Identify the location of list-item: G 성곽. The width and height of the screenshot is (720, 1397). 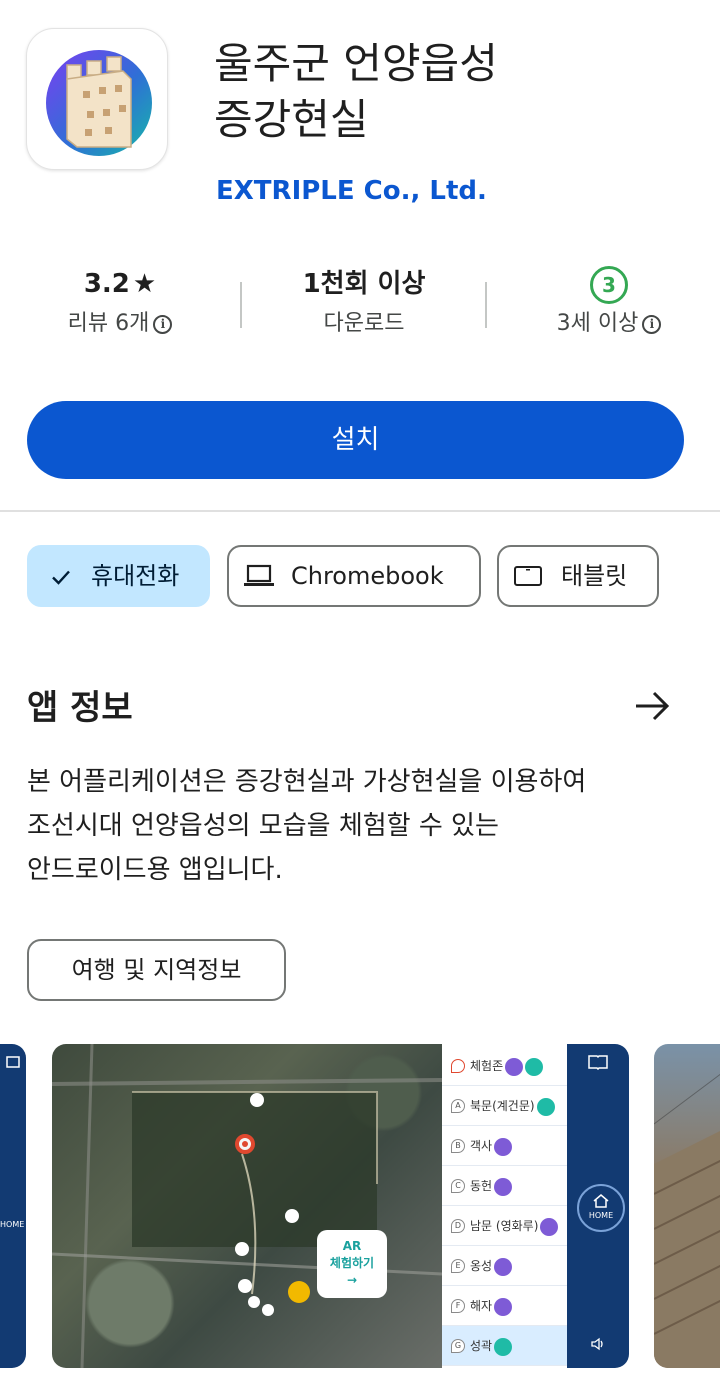
(504, 1346).